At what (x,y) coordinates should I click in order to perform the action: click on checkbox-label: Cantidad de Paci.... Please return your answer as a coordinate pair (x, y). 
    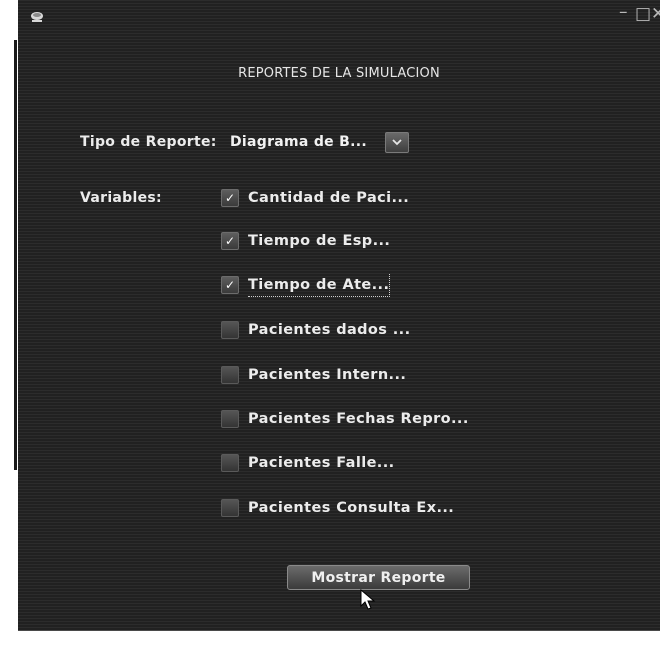
    Looking at the image, I should click on (329, 198).